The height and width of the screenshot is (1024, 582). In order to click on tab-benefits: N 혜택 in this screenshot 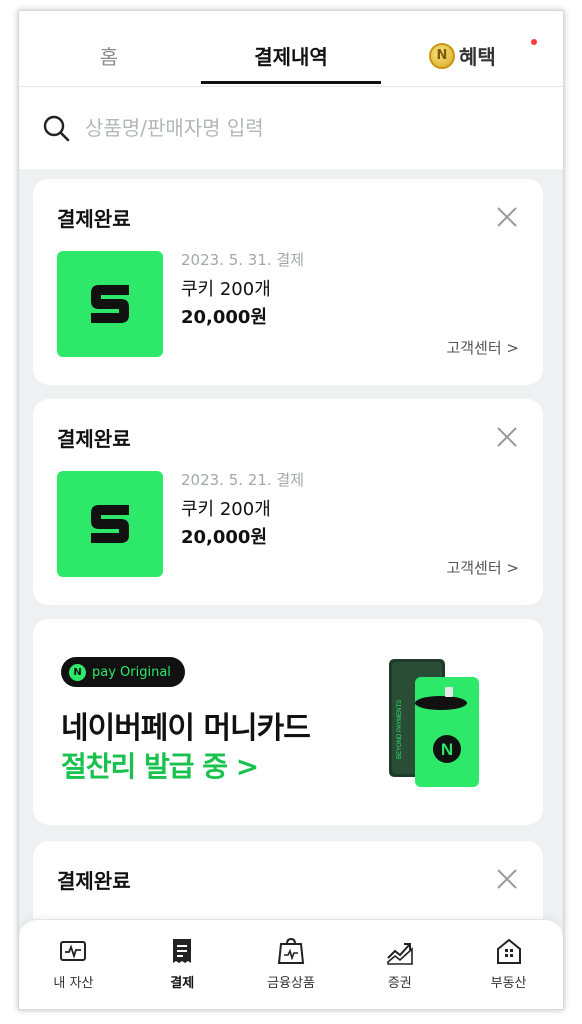, I will do `click(484, 54)`.